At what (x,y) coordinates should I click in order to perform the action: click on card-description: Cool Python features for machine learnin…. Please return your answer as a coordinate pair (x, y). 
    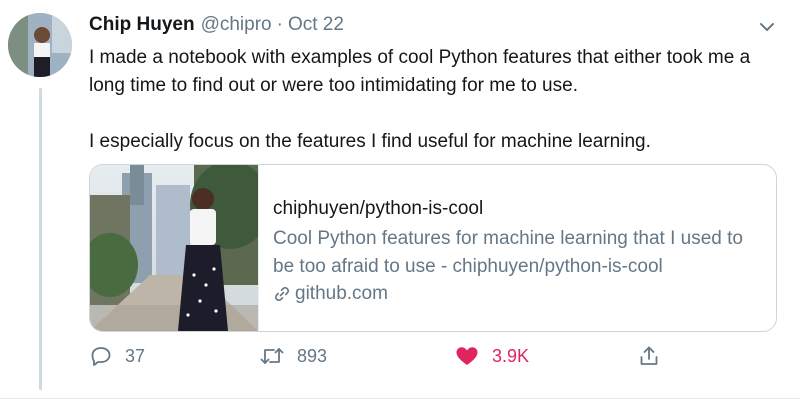
    Looking at the image, I should click on (508, 252).